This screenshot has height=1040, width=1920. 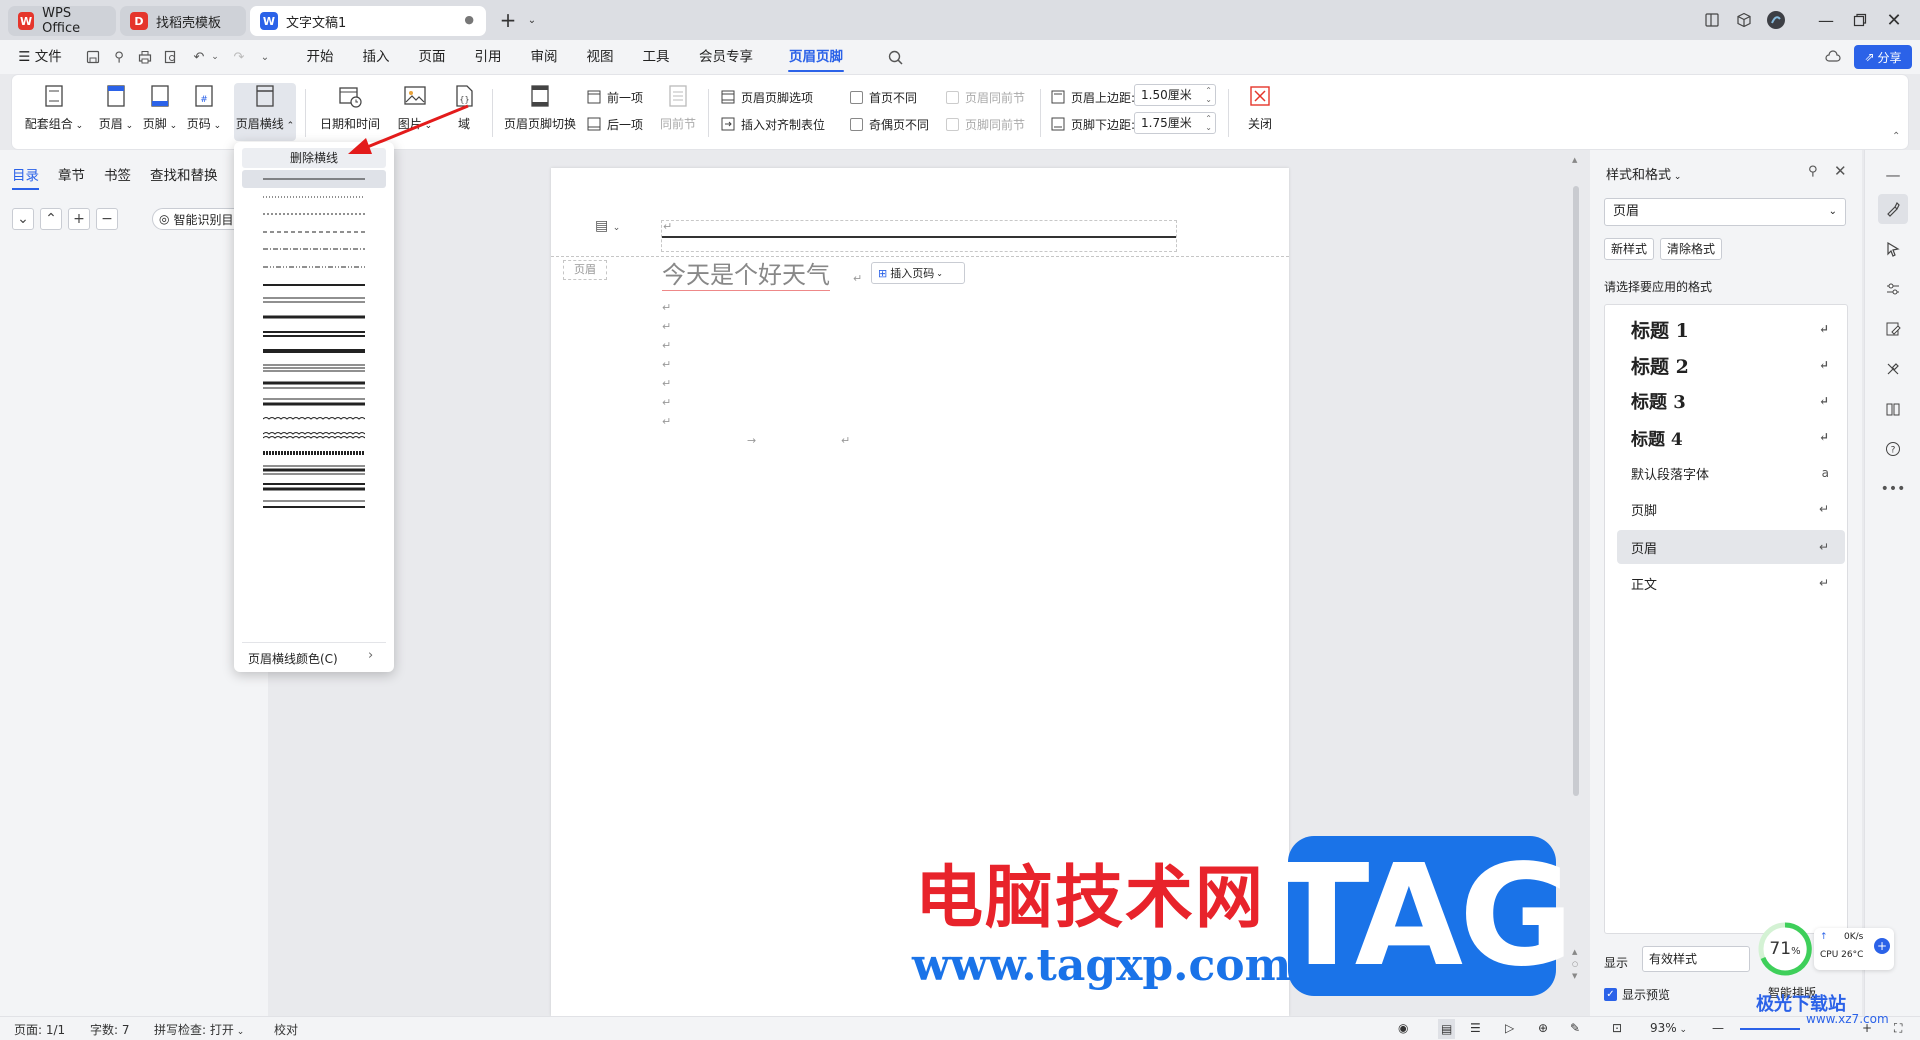 I want to click on tab-toc: 目录, so click(x=25, y=177).